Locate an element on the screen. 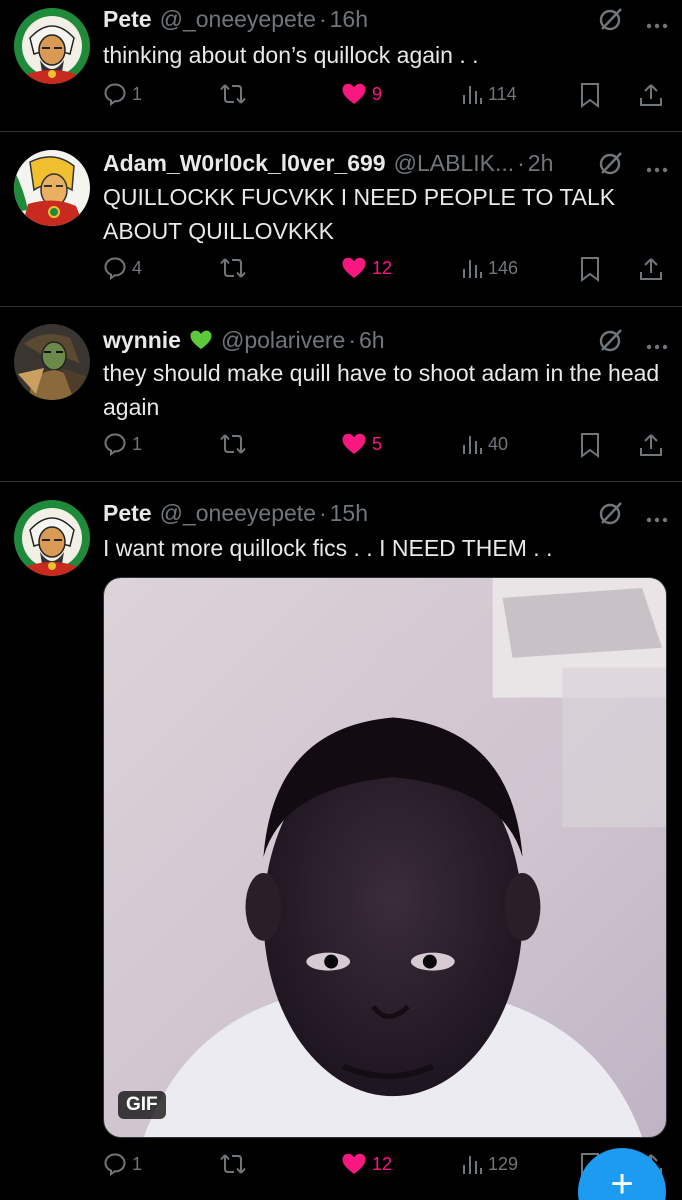 The width and height of the screenshot is (682, 1200). like-button: 5 is located at coordinates (361, 444).